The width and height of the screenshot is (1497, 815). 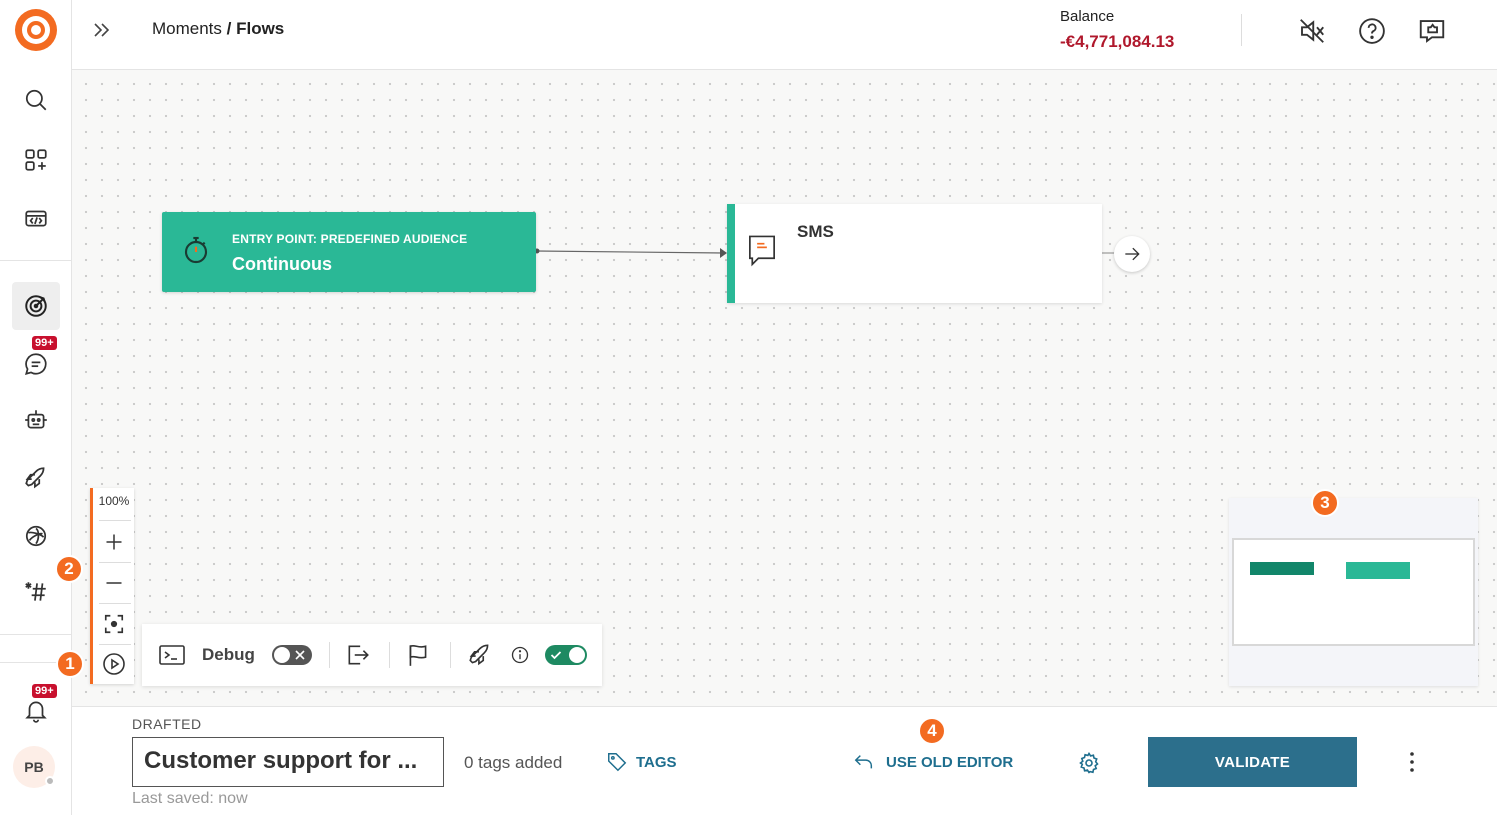 What do you see at coordinates (566, 655) in the screenshot?
I see `validation-toggle` at bounding box center [566, 655].